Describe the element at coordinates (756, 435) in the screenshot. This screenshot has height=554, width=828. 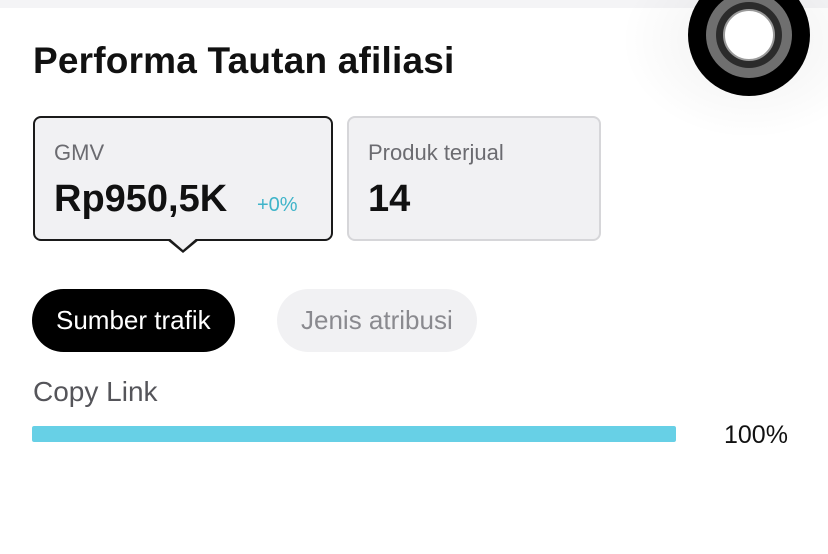
I see `traffic-source-percent: 100%` at that location.